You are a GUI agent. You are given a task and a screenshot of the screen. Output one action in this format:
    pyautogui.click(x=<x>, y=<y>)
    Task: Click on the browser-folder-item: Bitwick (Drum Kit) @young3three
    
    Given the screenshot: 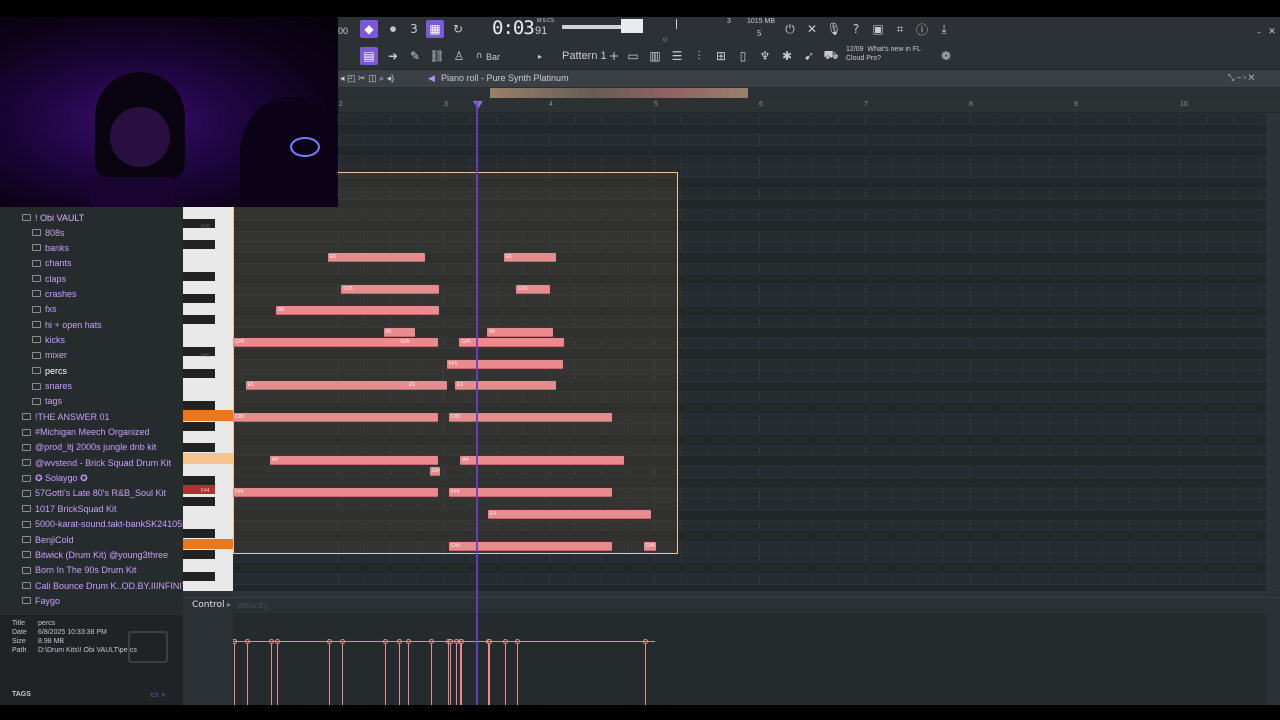 What is the action you would take?
    pyautogui.click(x=95, y=554)
    